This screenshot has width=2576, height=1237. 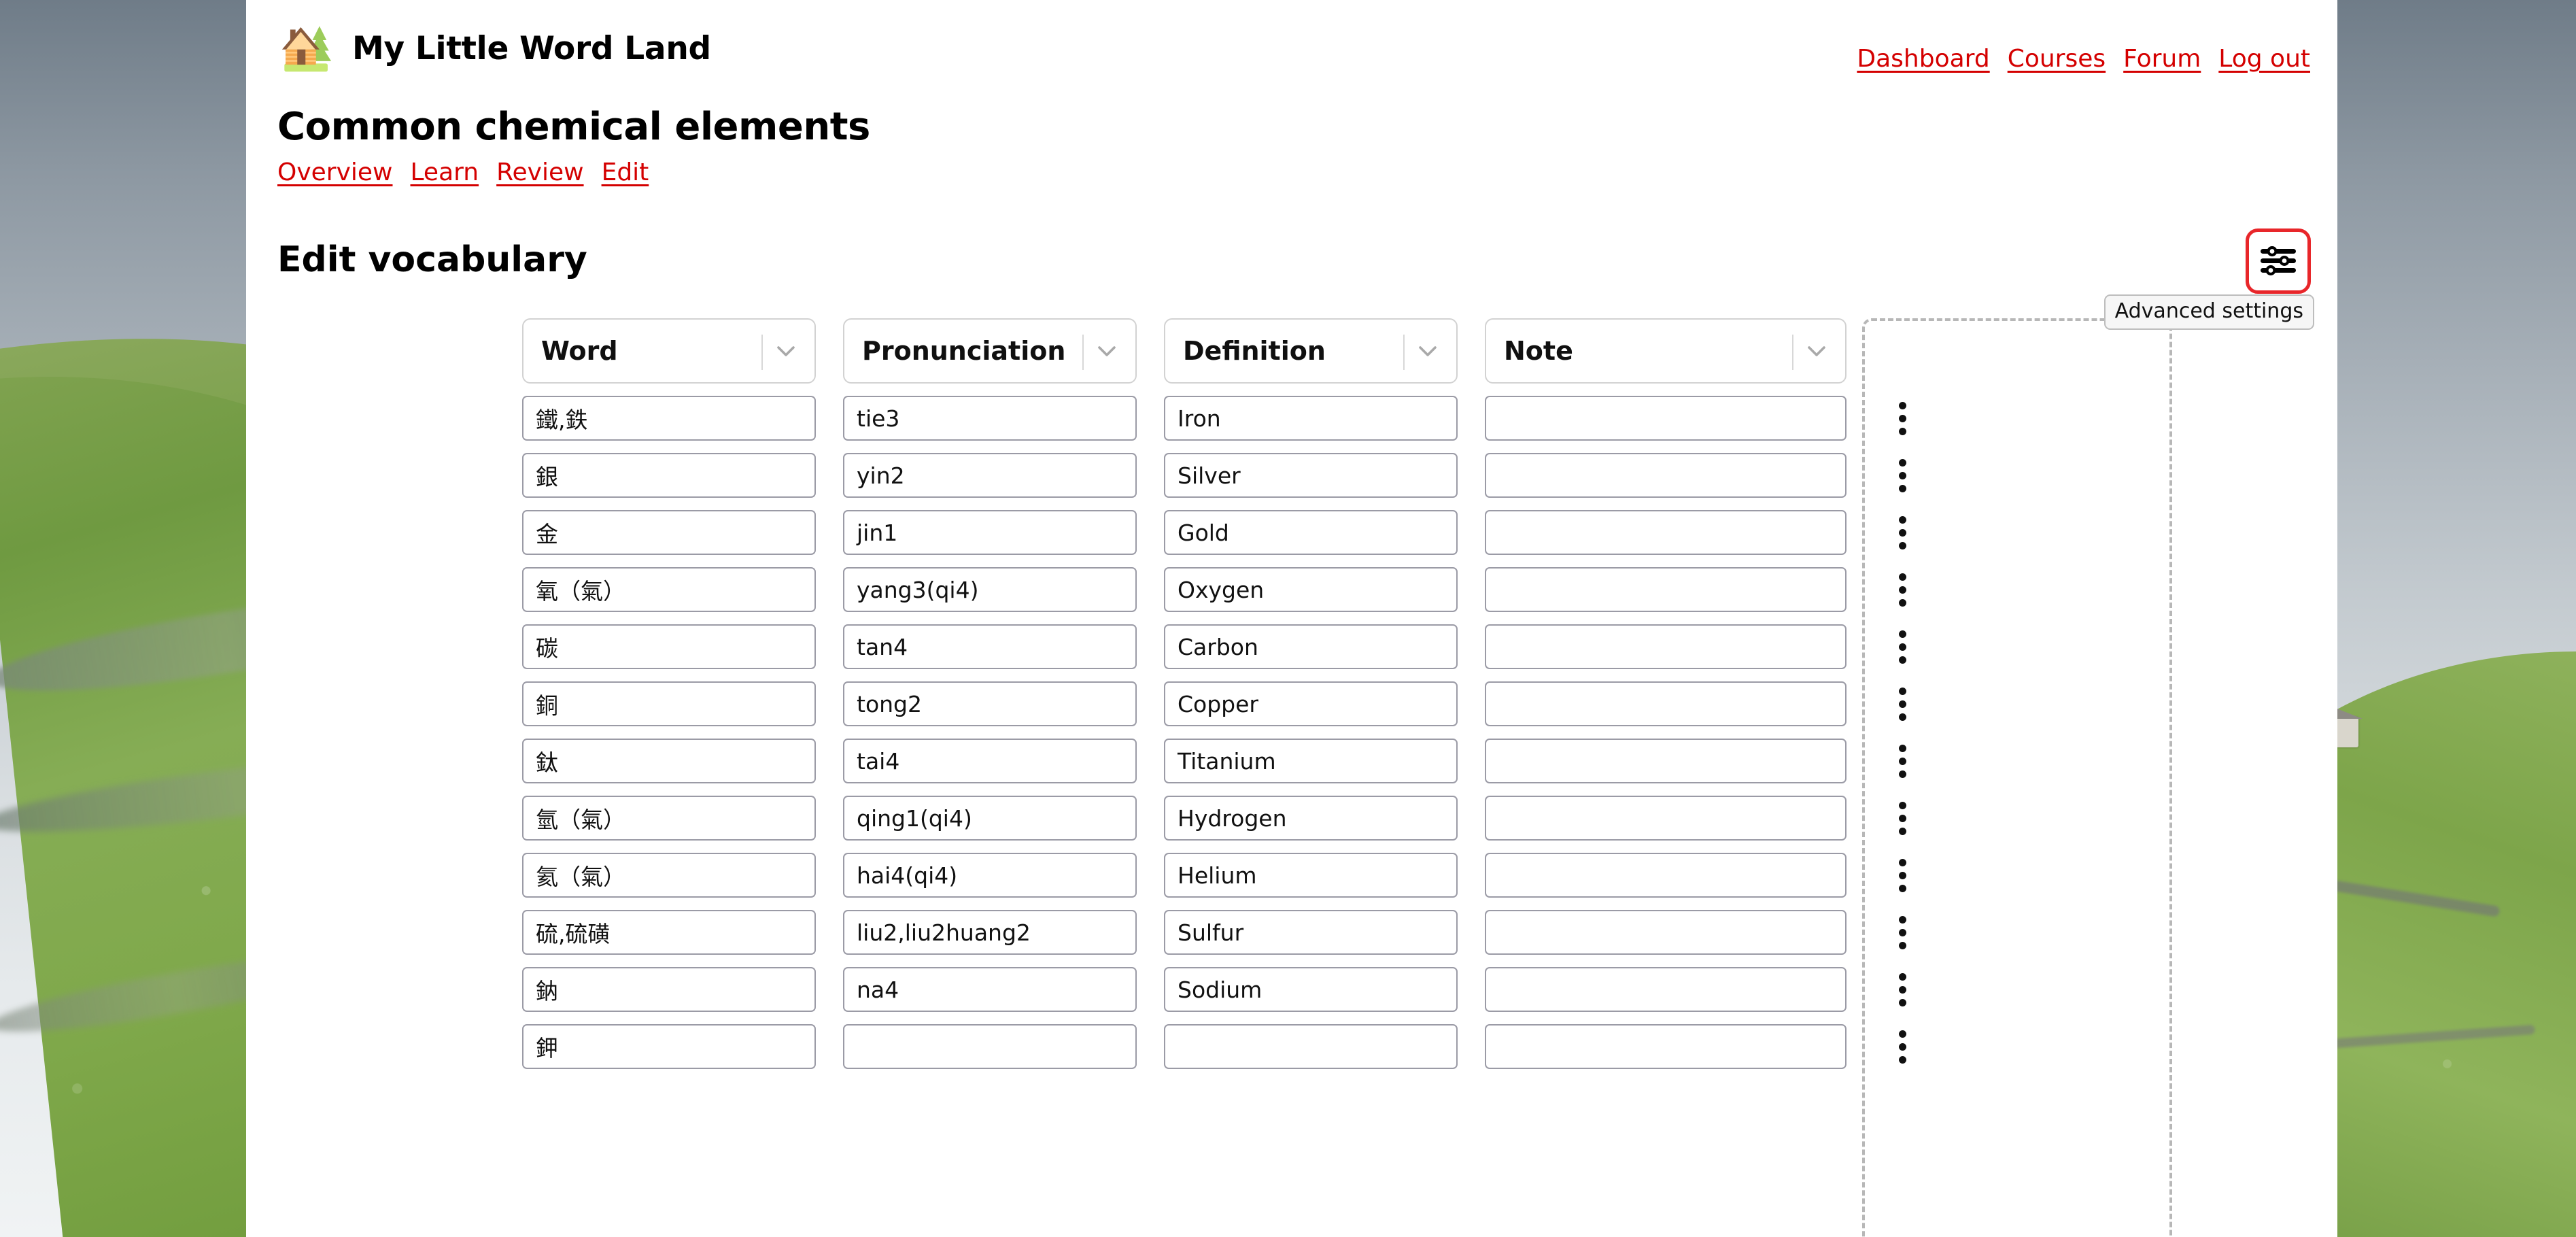 What do you see at coordinates (2208, 312) in the screenshot?
I see `advanced-settings-tooltip: Advanced settings` at bounding box center [2208, 312].